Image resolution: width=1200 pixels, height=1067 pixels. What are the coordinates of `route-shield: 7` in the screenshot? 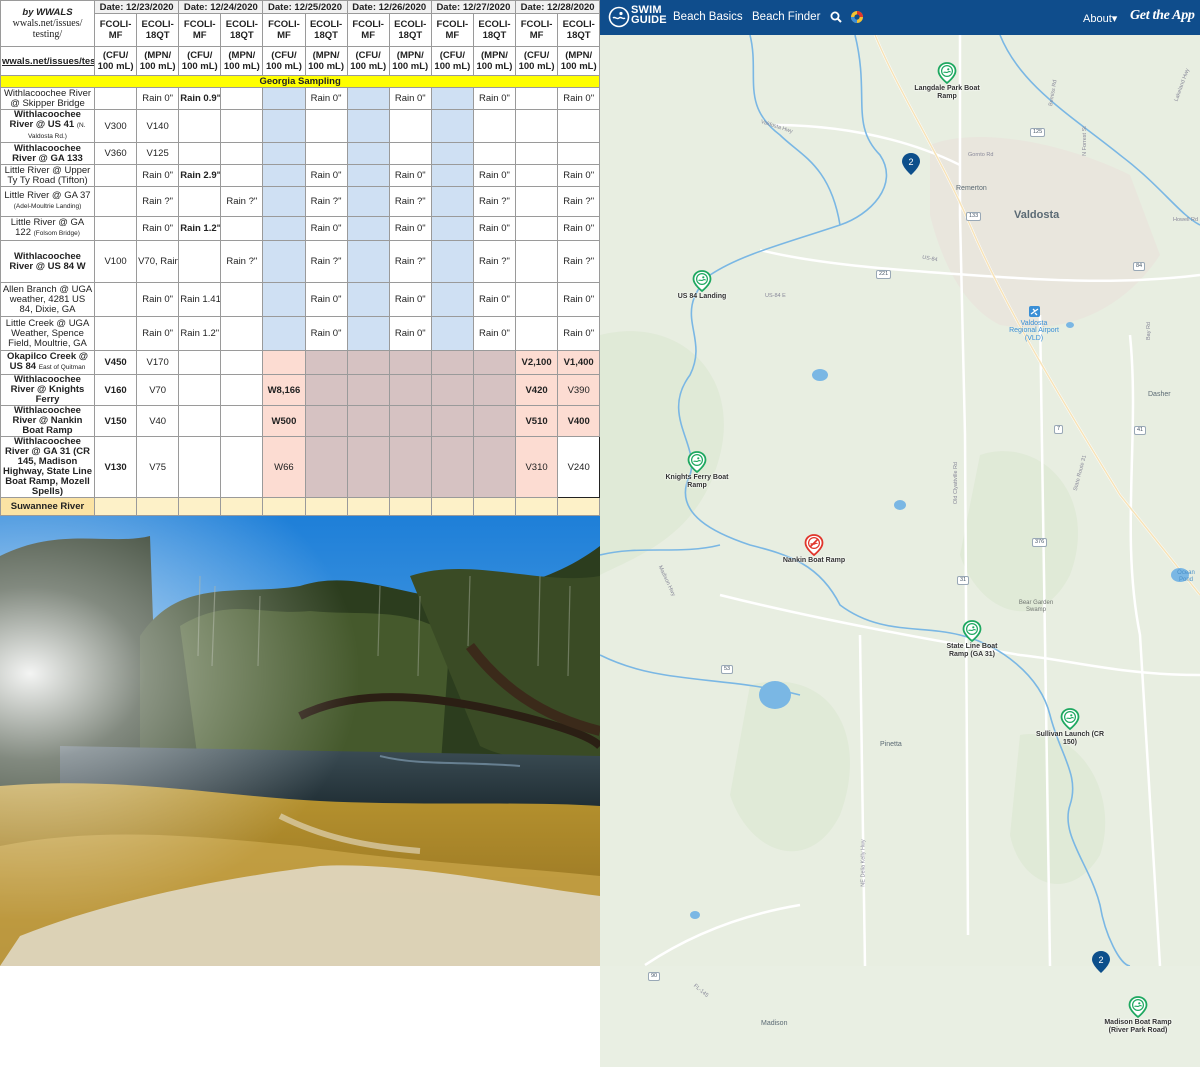 It's located at (1059, 429).